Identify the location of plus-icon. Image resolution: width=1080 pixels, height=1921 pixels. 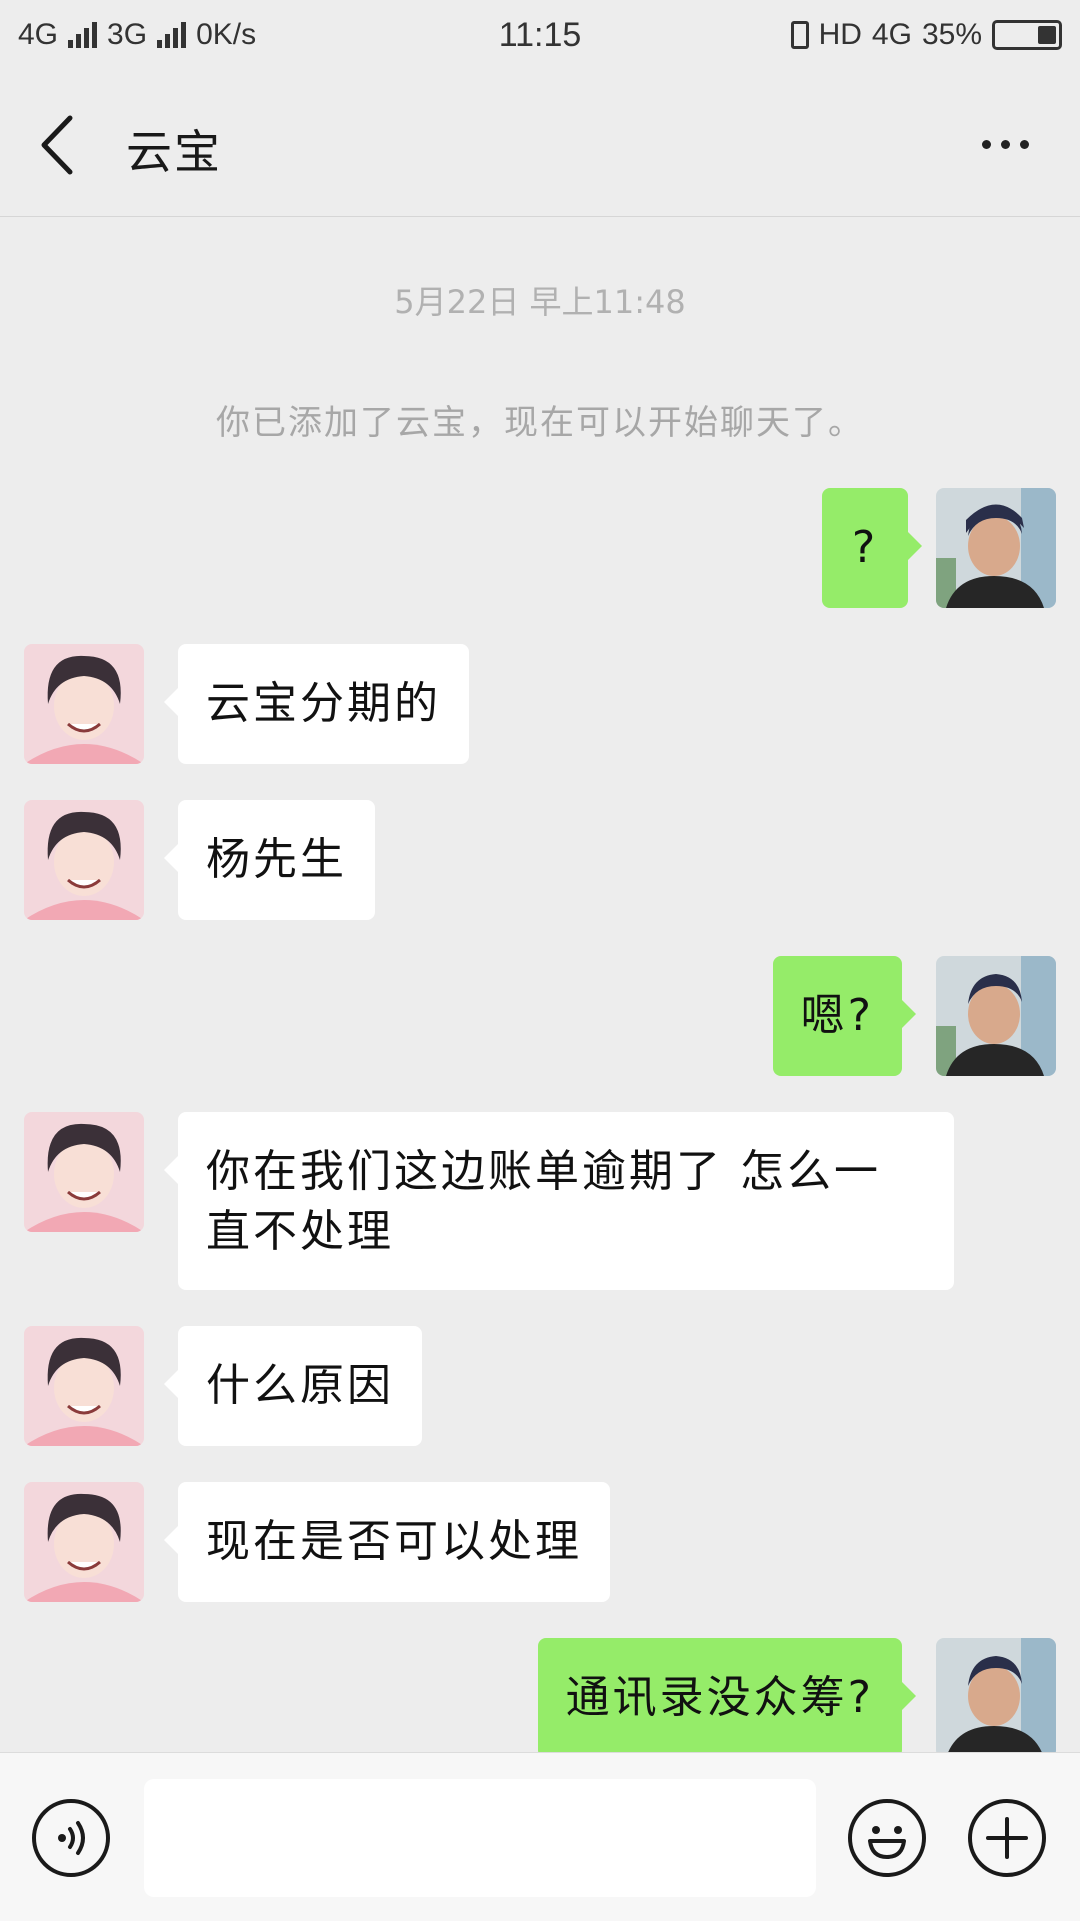
(1007, 1838).